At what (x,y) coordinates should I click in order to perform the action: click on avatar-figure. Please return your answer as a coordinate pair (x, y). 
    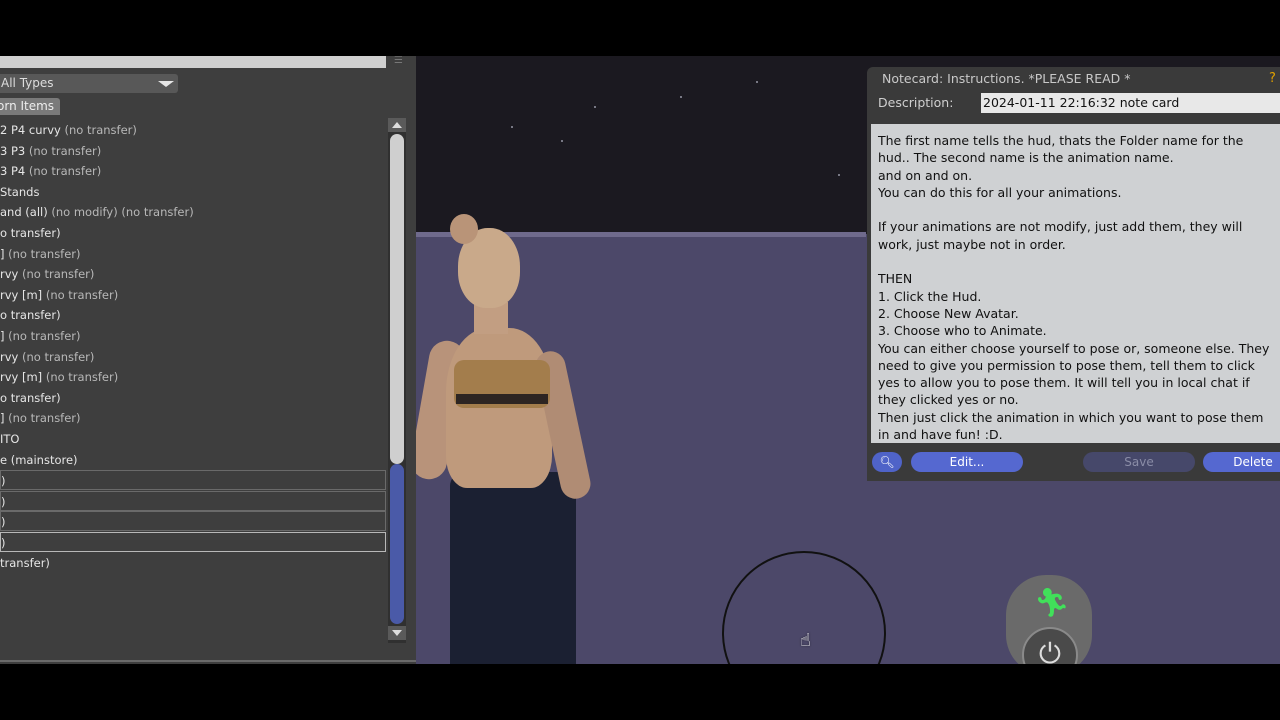
    Looking at the image, I should click on (514, 441).